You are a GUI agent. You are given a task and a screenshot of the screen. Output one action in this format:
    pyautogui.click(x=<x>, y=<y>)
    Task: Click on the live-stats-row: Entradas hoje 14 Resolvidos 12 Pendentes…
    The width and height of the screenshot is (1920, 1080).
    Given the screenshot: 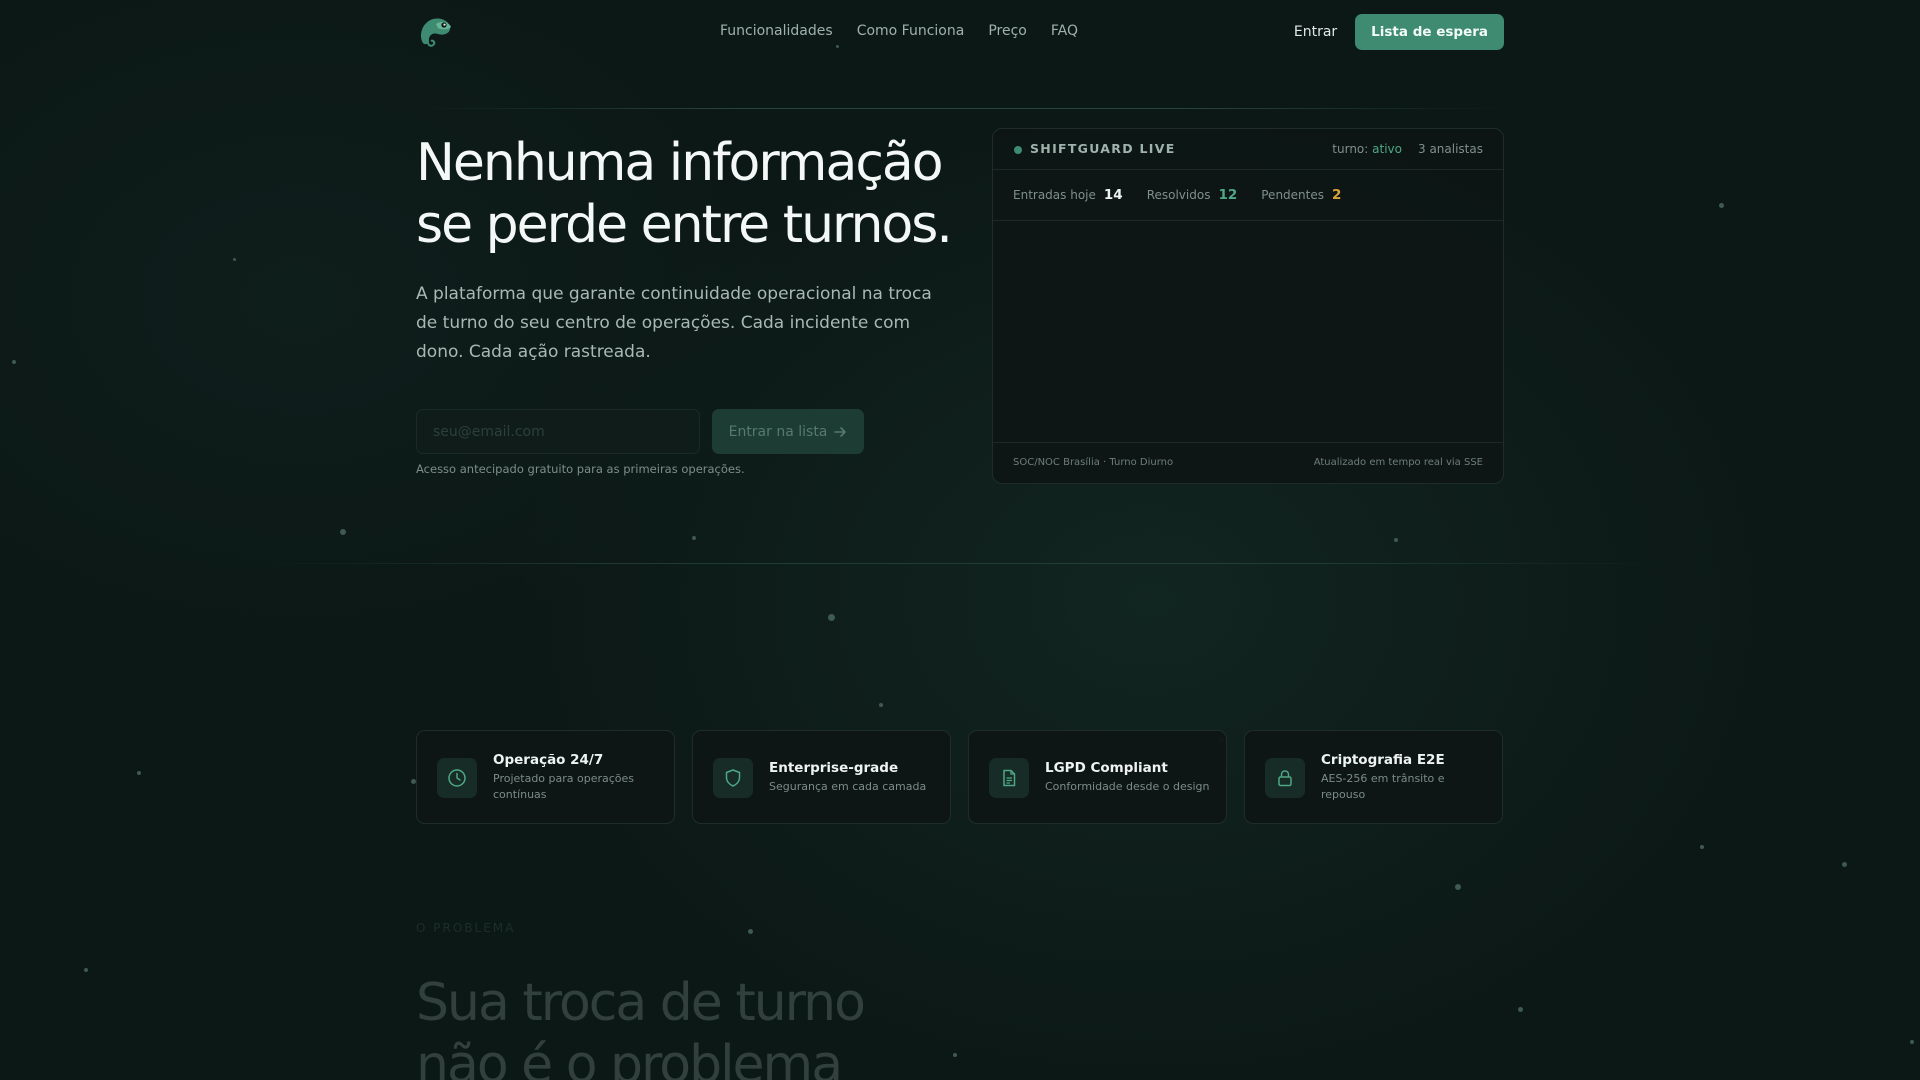 What is the action you would take?
    pyautogui.click(x=1248, y=195)
    